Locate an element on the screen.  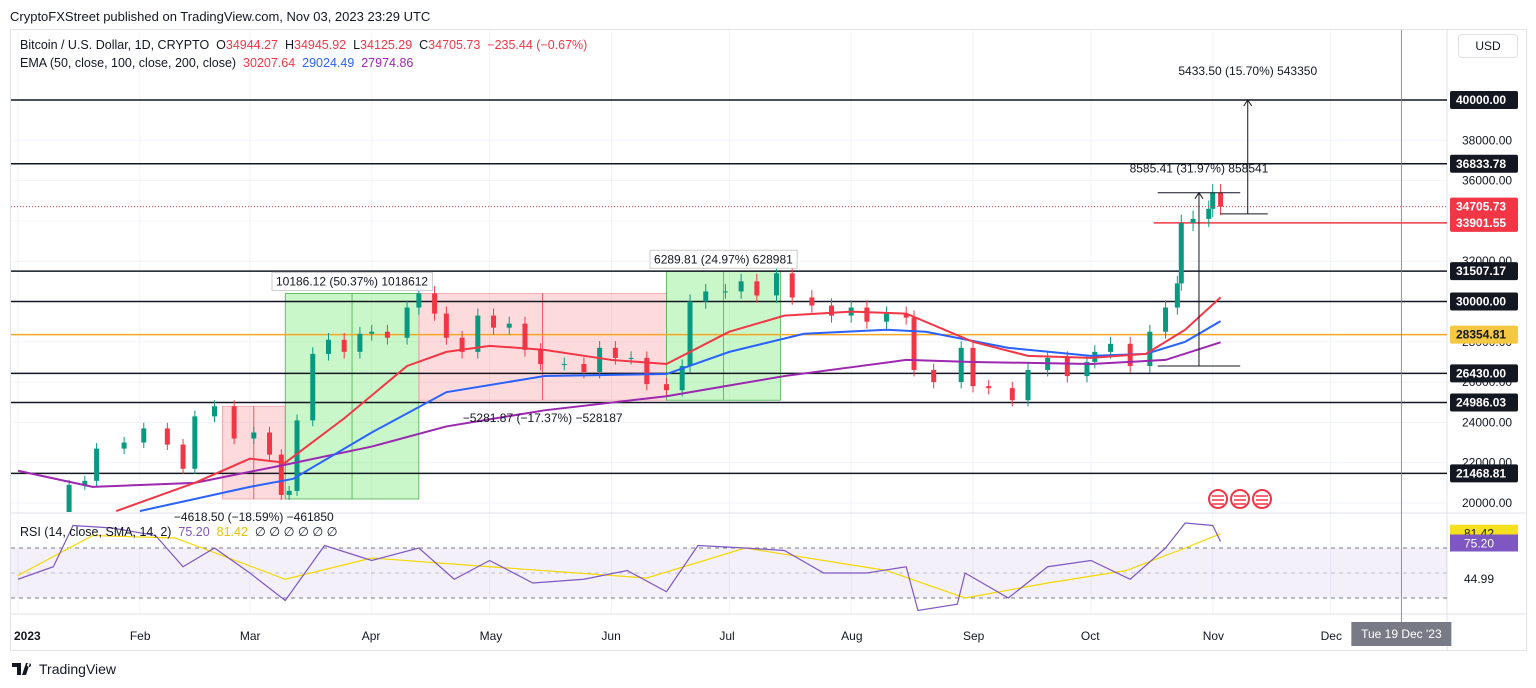
x-tick-label: Mar is located at coordinates (250, 636).